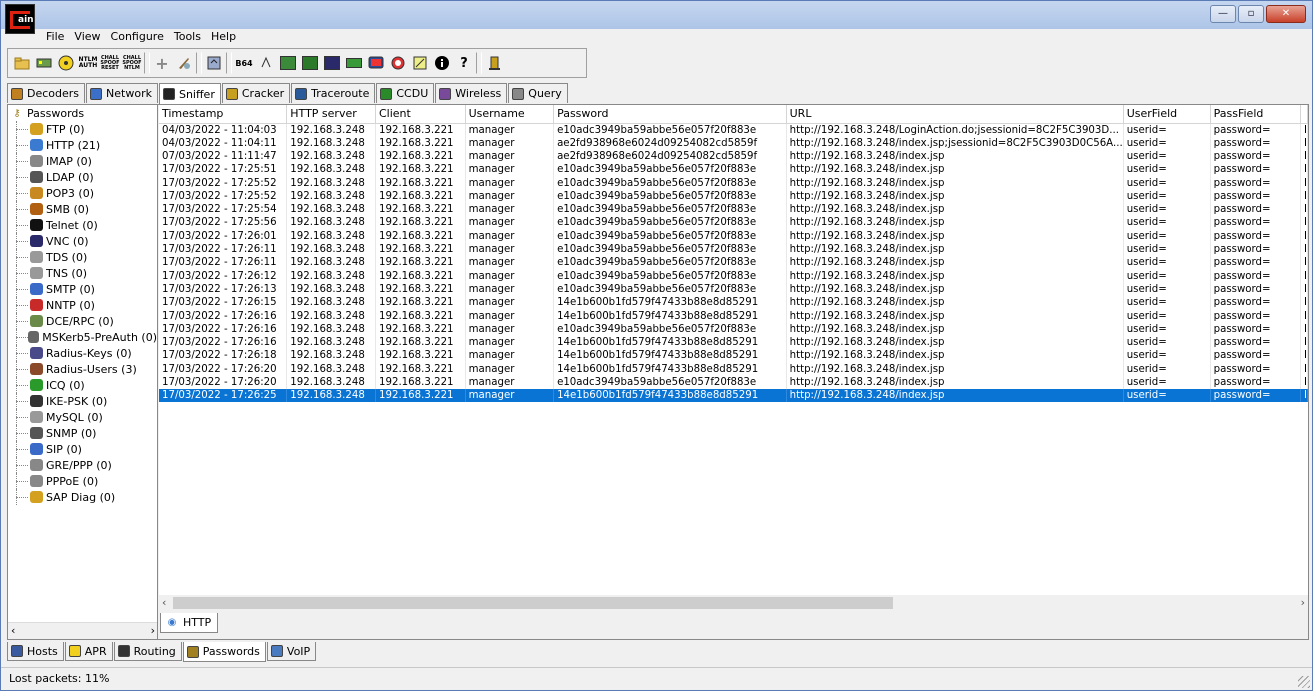  Describe the element at coordinates (82, 113) in the screenshot. I see `tree-root-passwords: ⚷ Passwords` at that location.